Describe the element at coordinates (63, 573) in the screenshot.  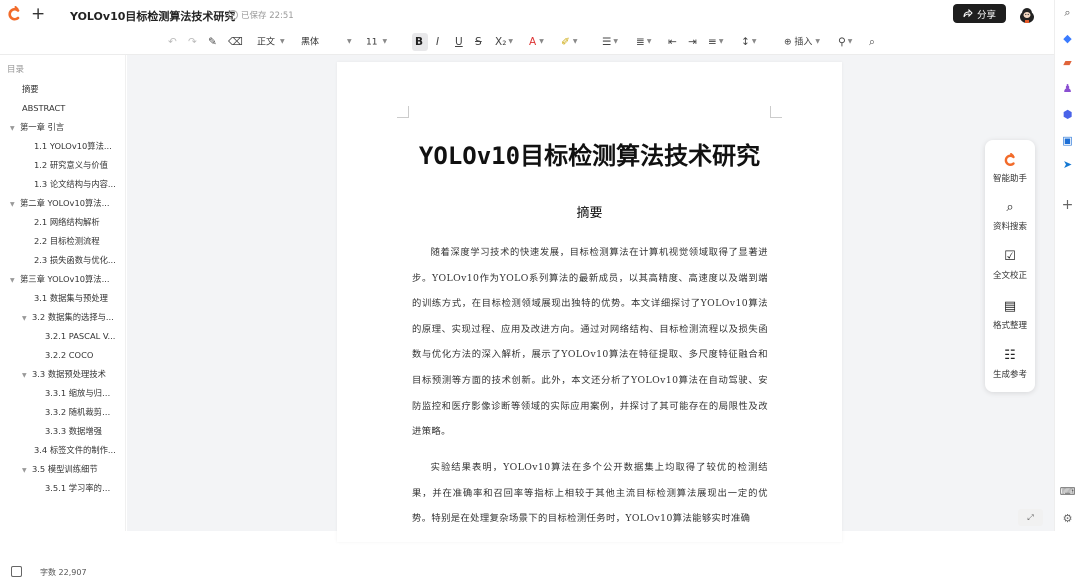
I see `status-footer: 字数 22,907` at that location.